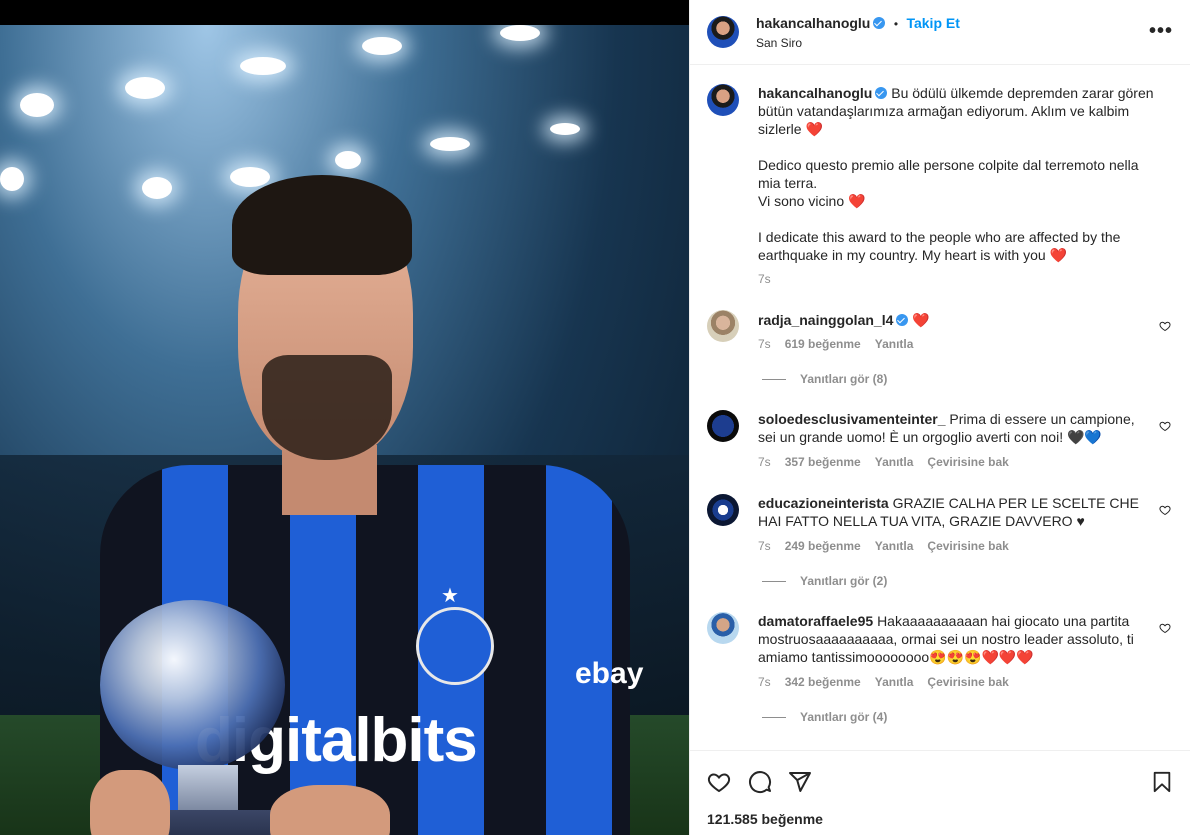 This screenshot has width=1190, height=836. I want to click on header-user-row: hakancalhanoglu • Takip Et, so click(858, 24).